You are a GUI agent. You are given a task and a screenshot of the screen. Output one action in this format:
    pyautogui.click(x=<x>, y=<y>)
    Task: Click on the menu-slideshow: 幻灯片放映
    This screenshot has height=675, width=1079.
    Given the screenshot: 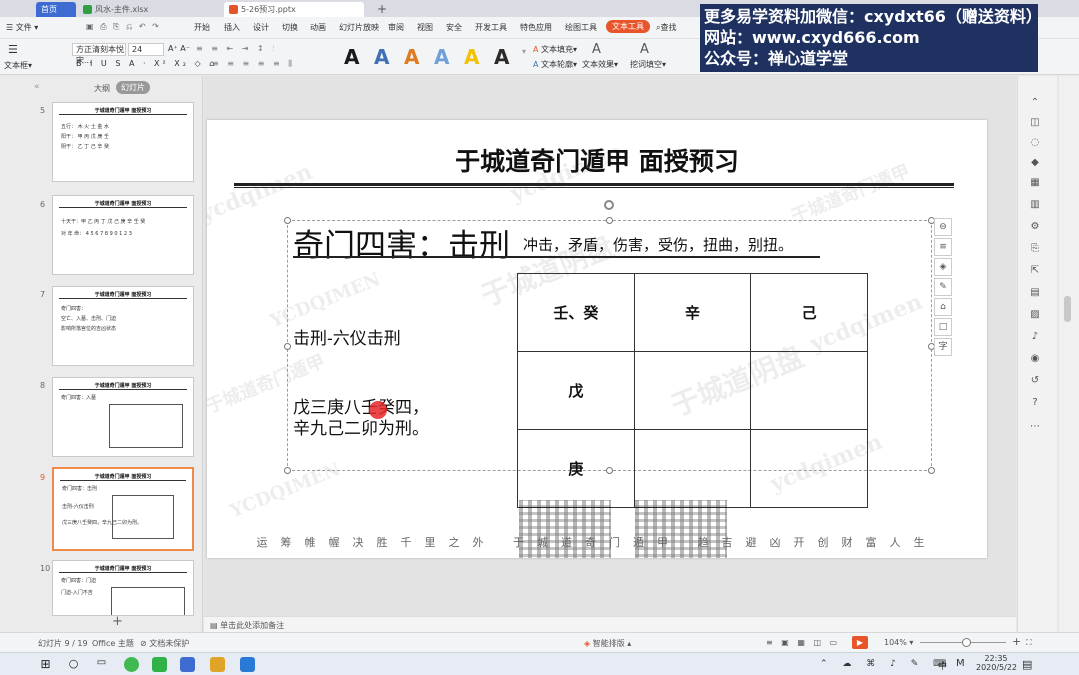 What is the action you would take?
    pyautogui.click(x=359, y=27)
    